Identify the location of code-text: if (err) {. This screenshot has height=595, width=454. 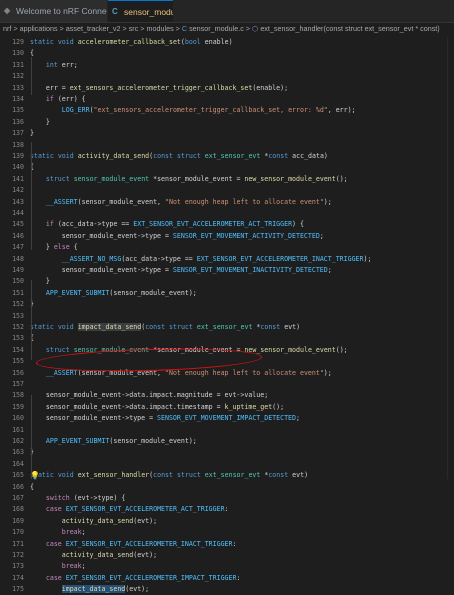
(58, 99).